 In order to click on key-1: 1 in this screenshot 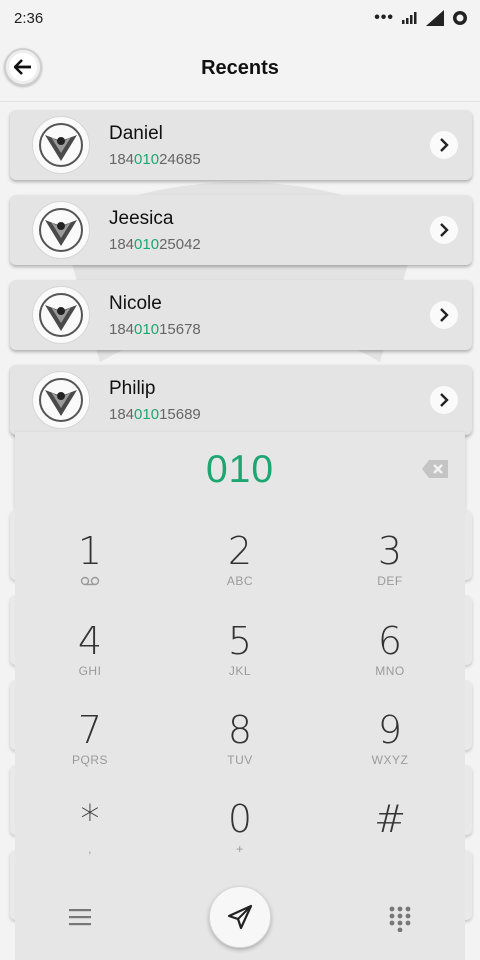, I will do `click(90, 552)`.